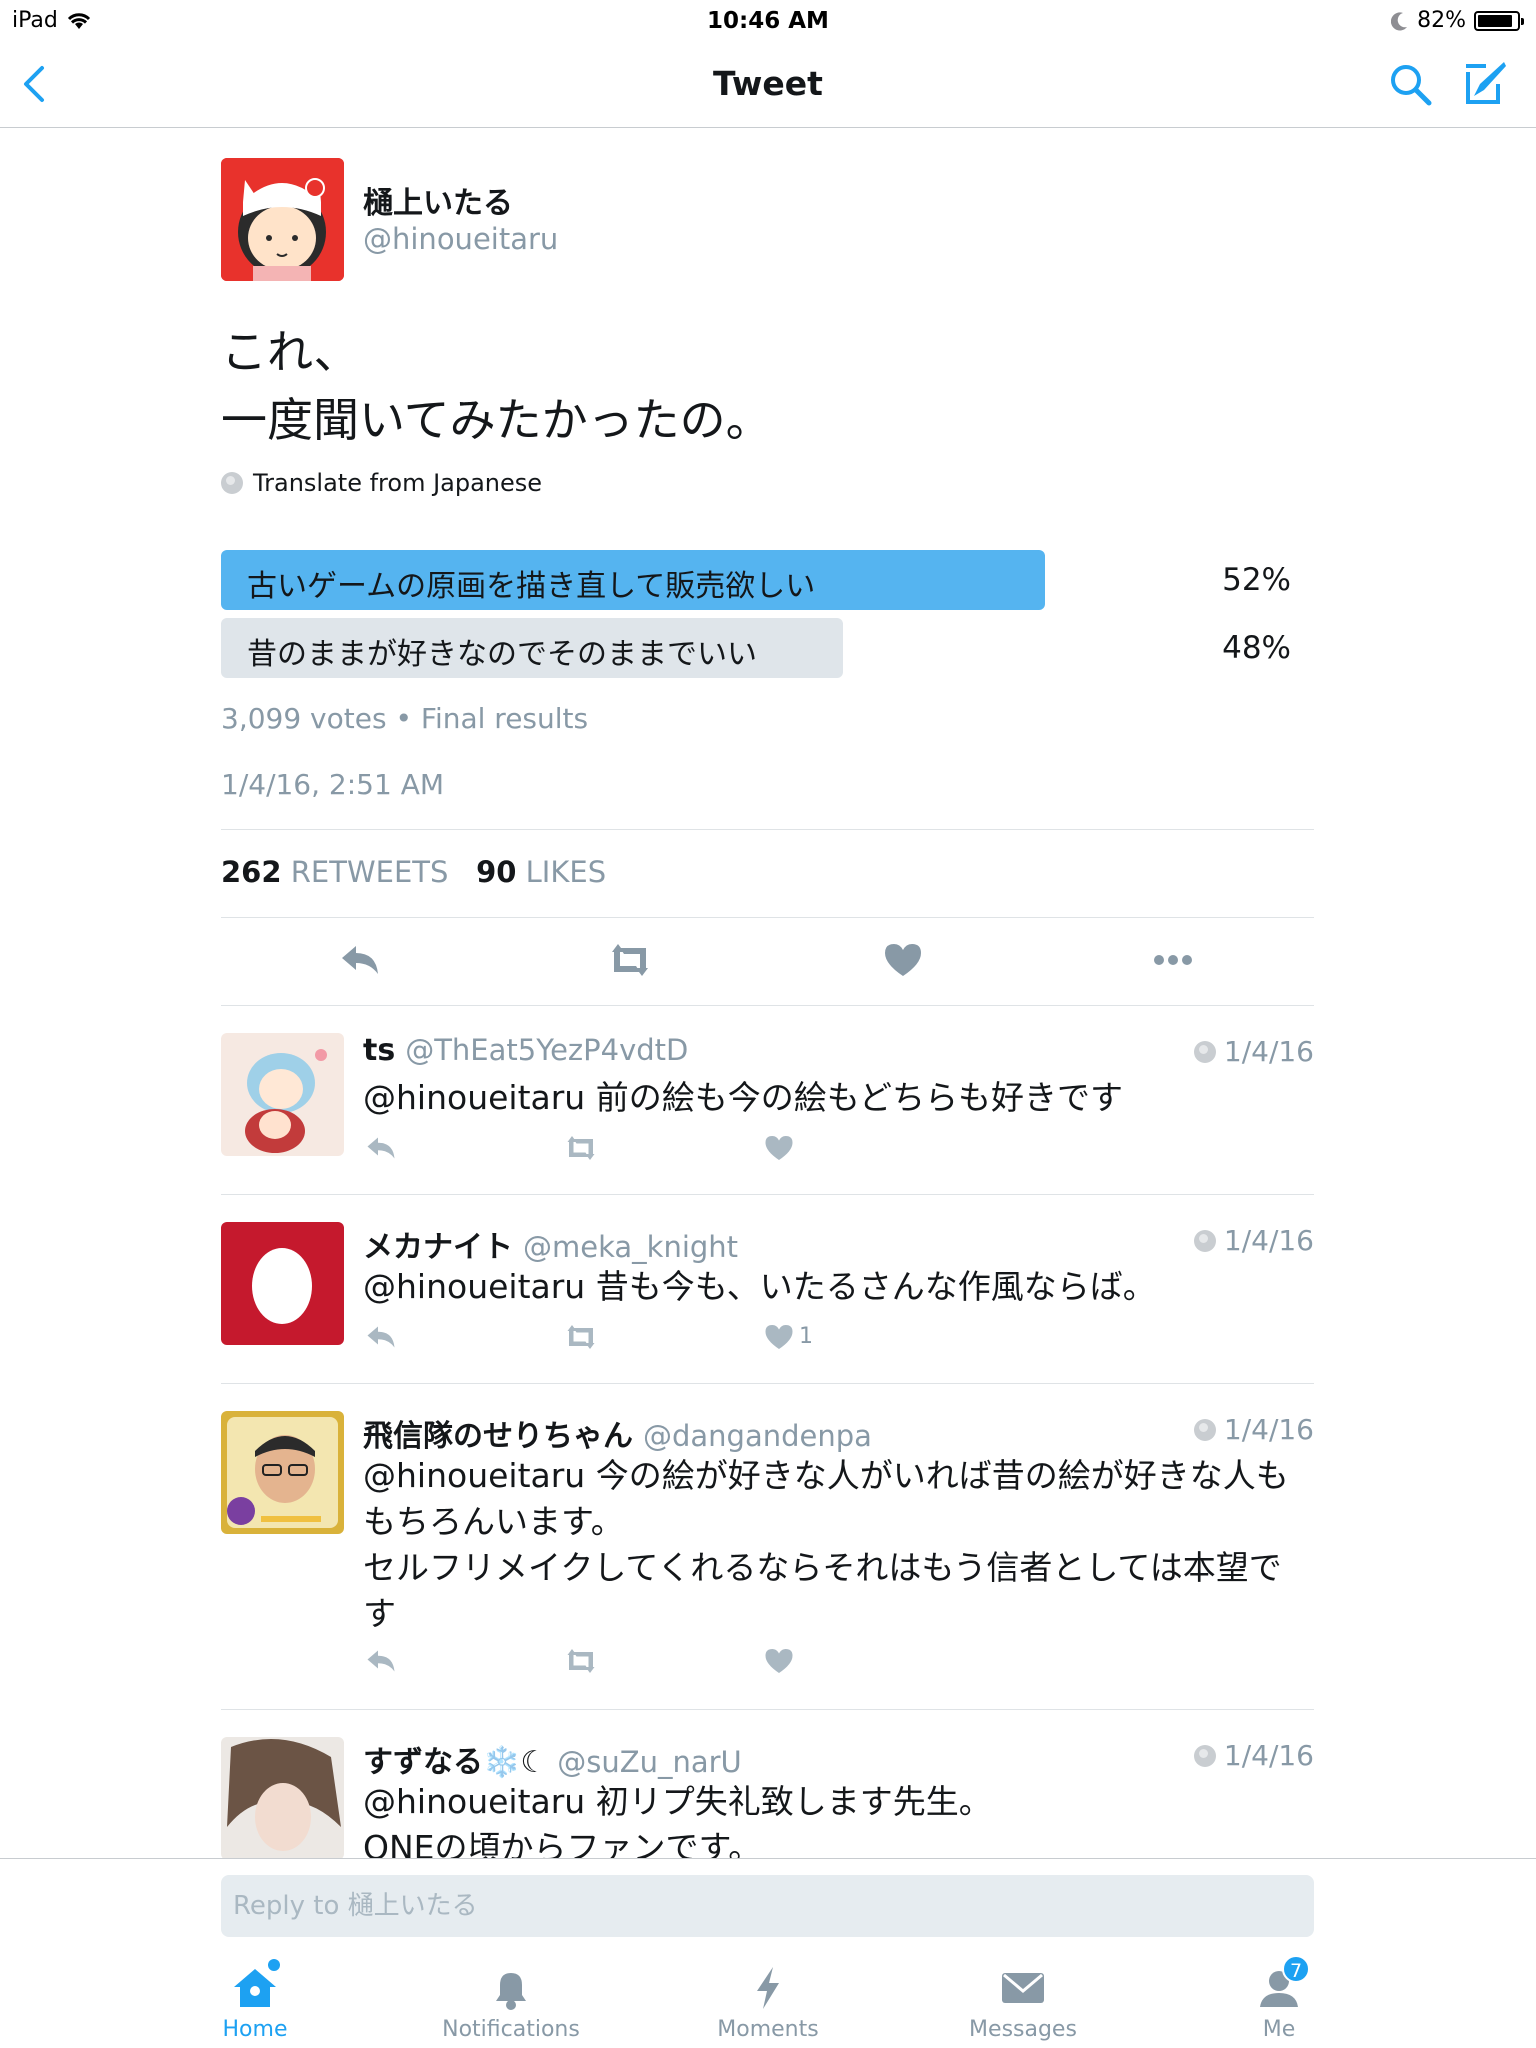  I want to click on poll-option-2: 昔のままが好きなのでそのままでいい 48%, so click(756, 648).